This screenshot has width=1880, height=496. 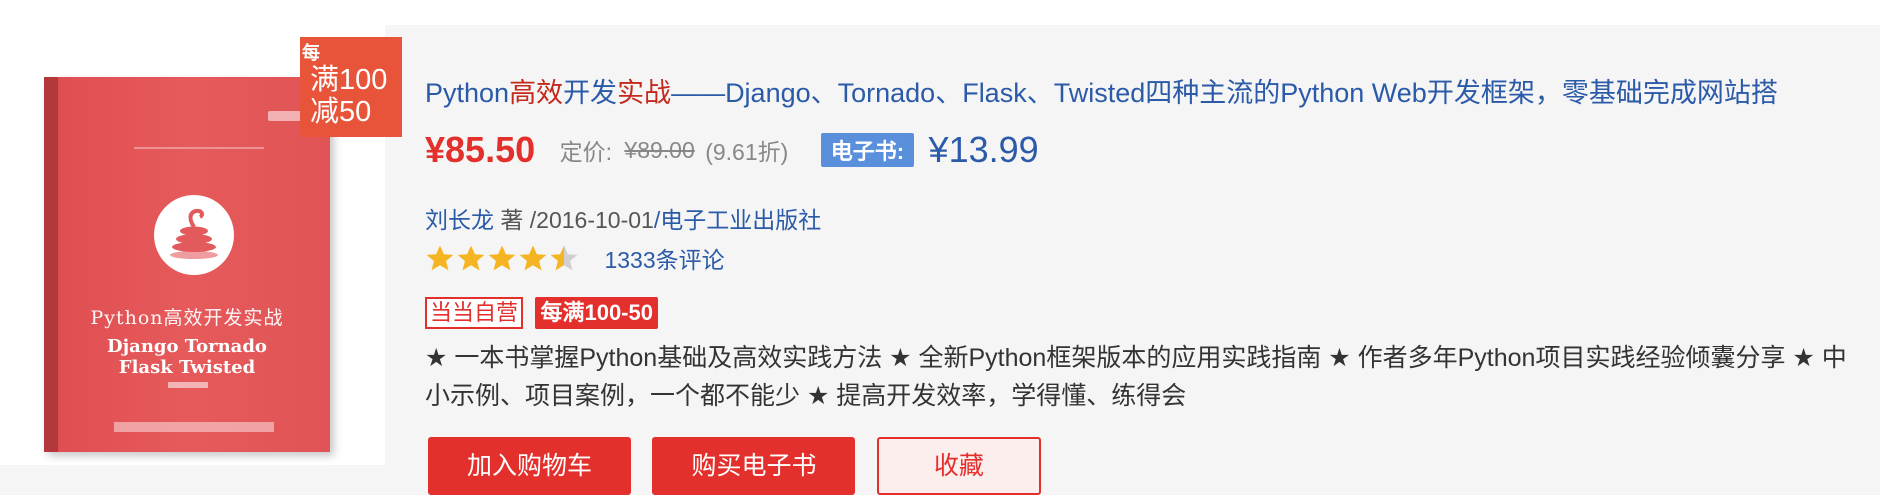 I want to click on cover-author-mark, so click(x=188, y=385).